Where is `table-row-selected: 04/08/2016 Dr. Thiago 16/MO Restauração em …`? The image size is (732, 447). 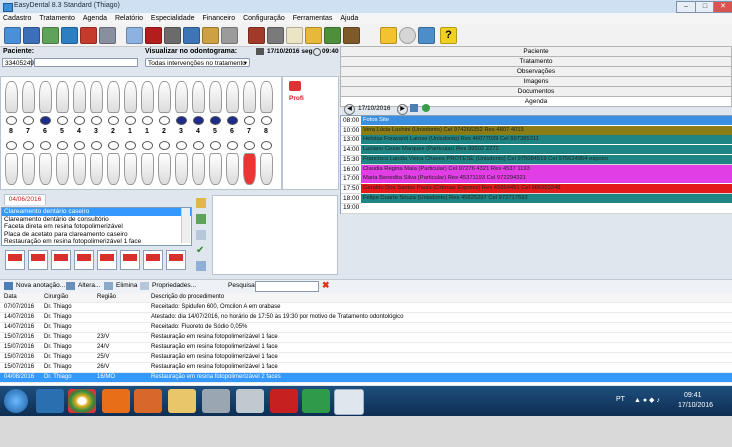 table-row-selected: 04/08/2016 Dr. Thiago 16/MO Restauração em … is located at coordinates (366, 378).